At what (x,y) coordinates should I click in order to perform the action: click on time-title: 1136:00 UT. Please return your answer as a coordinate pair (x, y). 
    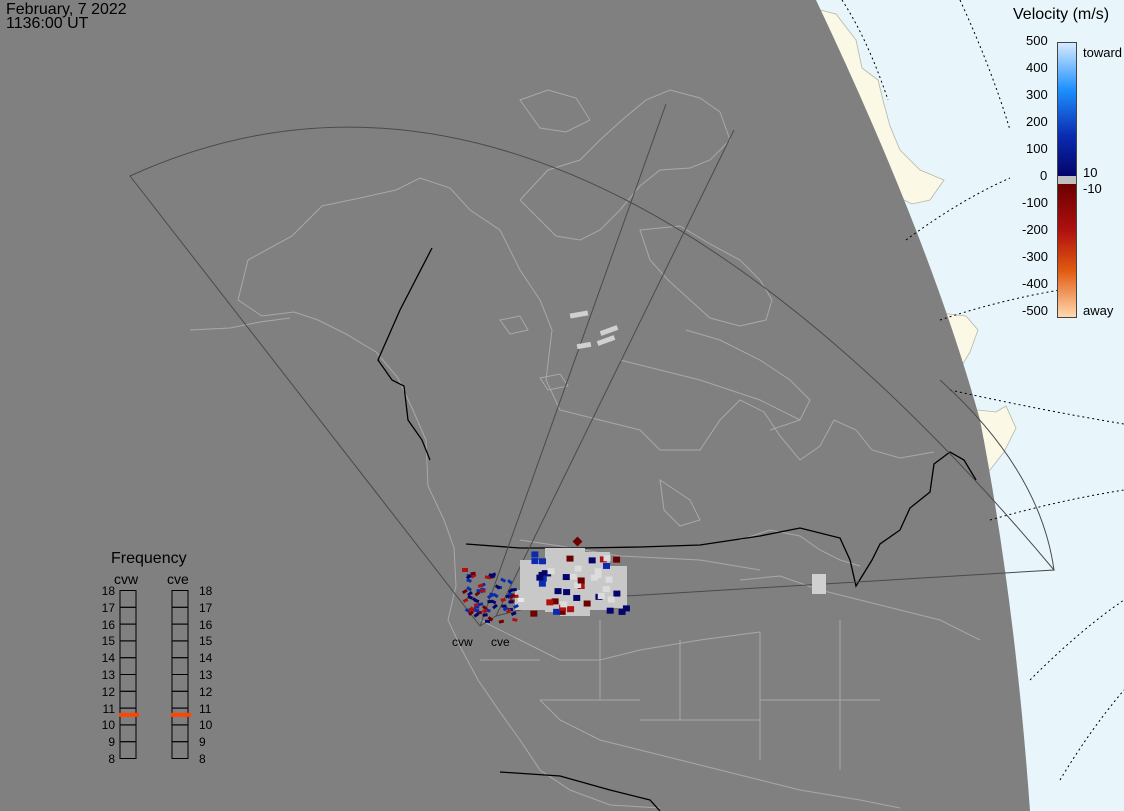
    Looking at the image, I should click on (47, 23).